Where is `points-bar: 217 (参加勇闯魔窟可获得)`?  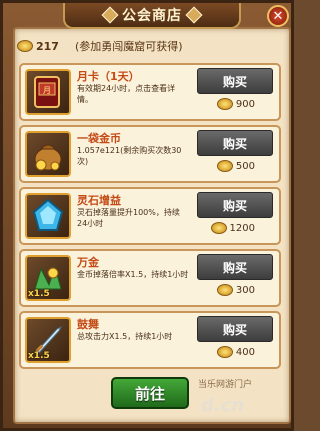 points-bar: 217 (参加勇闯魔窟可获得) is located at coordinates (150, 46).